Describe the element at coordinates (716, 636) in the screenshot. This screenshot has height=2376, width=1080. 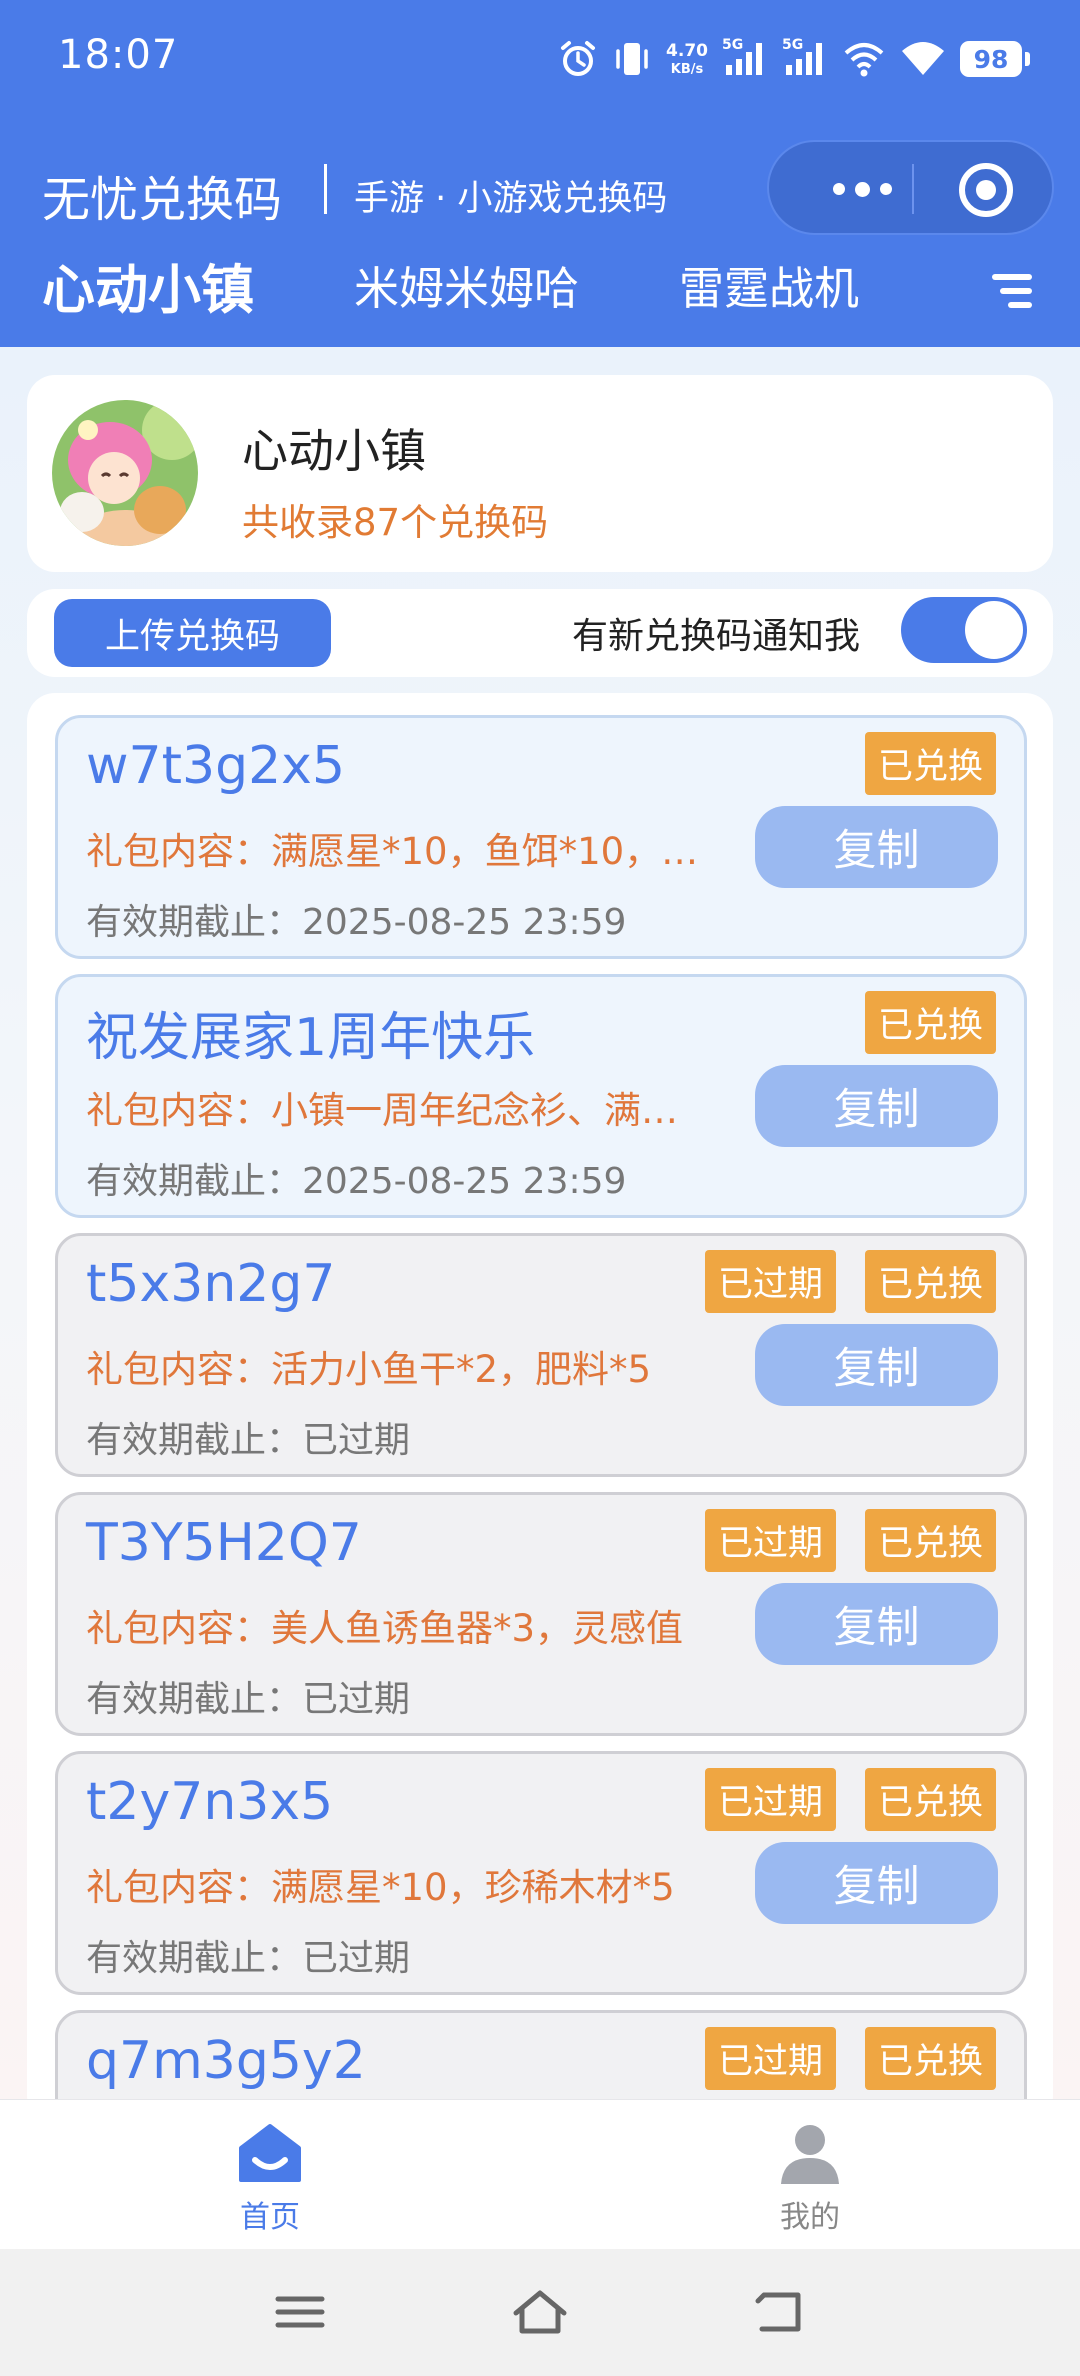
I see `notify-label: 有新兑换码通知我` at that location.